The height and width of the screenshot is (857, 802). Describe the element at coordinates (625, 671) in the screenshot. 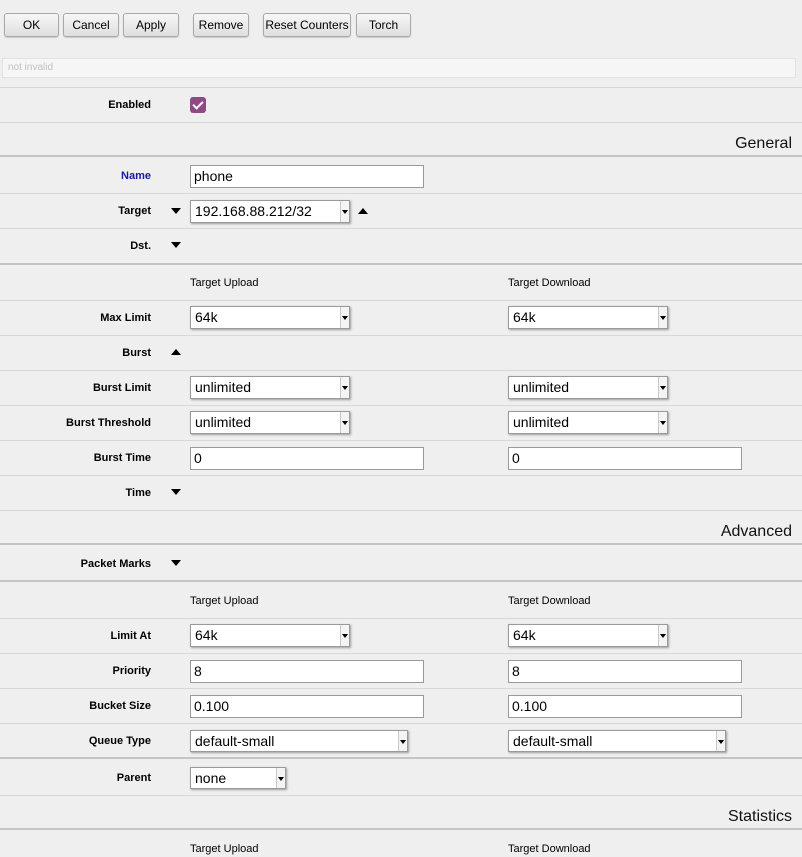

I see `priority-download-input: 8` at that location.